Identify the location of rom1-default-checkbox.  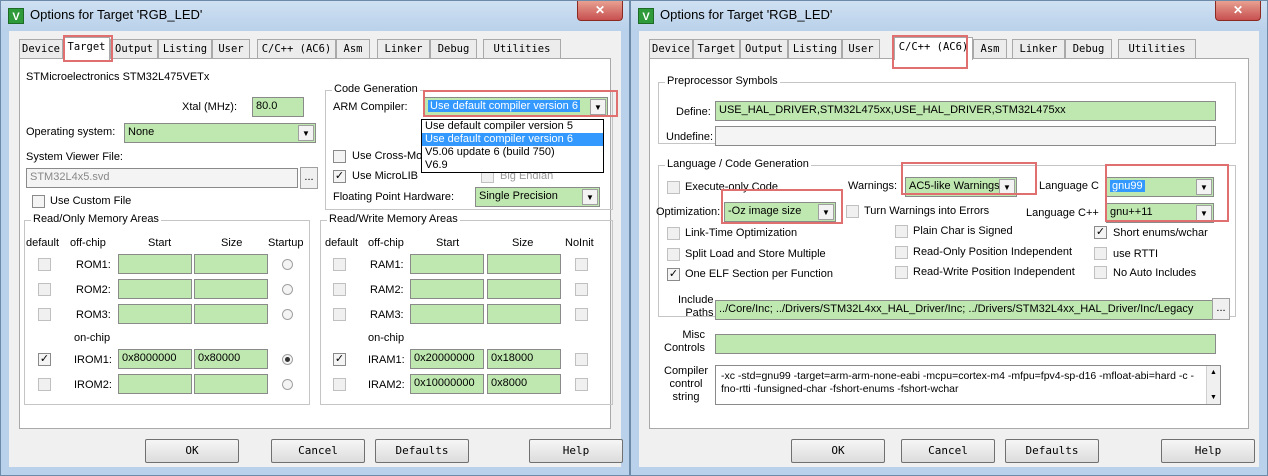
(44, 264).